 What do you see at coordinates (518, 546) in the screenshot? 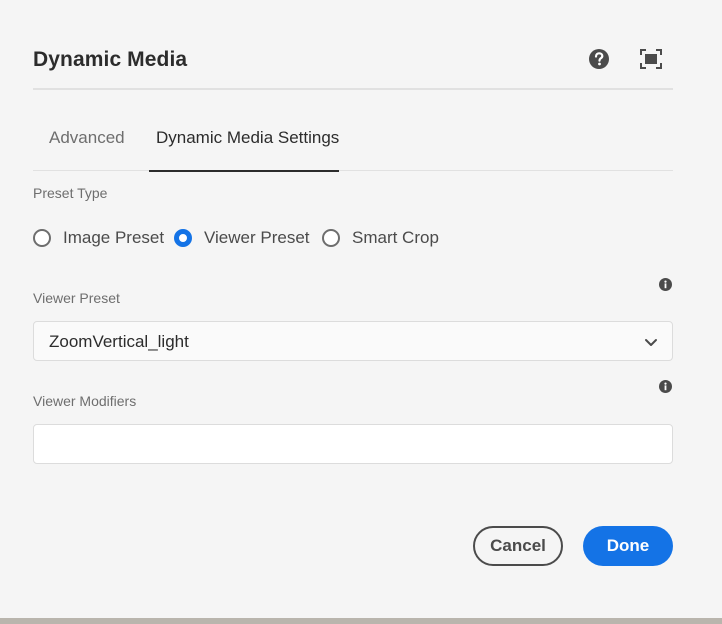
I see `cancel-button: Cancel` at bounding box center [518, 546].